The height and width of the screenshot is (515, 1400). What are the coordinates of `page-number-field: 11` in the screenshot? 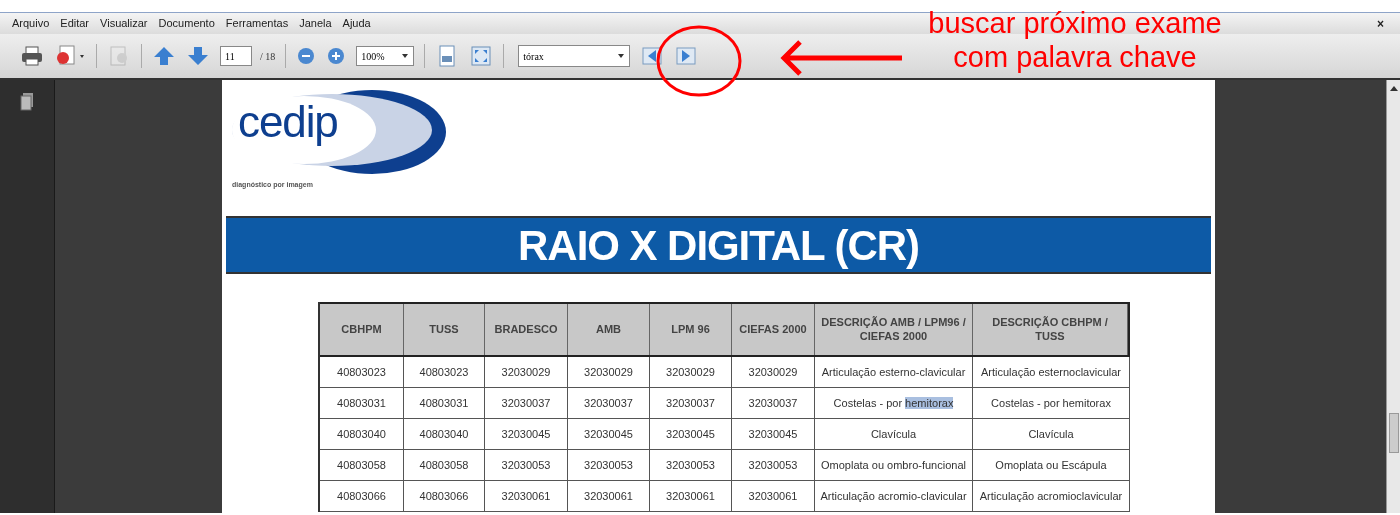 It's located at (236, 56).